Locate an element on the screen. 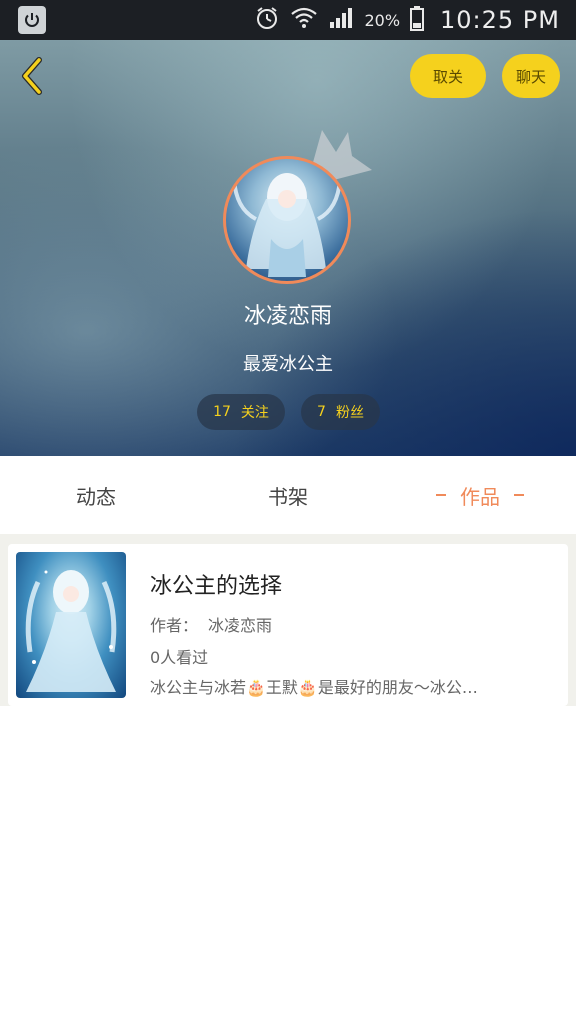 The image size is (576, 1024). chevron-left-icon is located at coordinates (32, 76).